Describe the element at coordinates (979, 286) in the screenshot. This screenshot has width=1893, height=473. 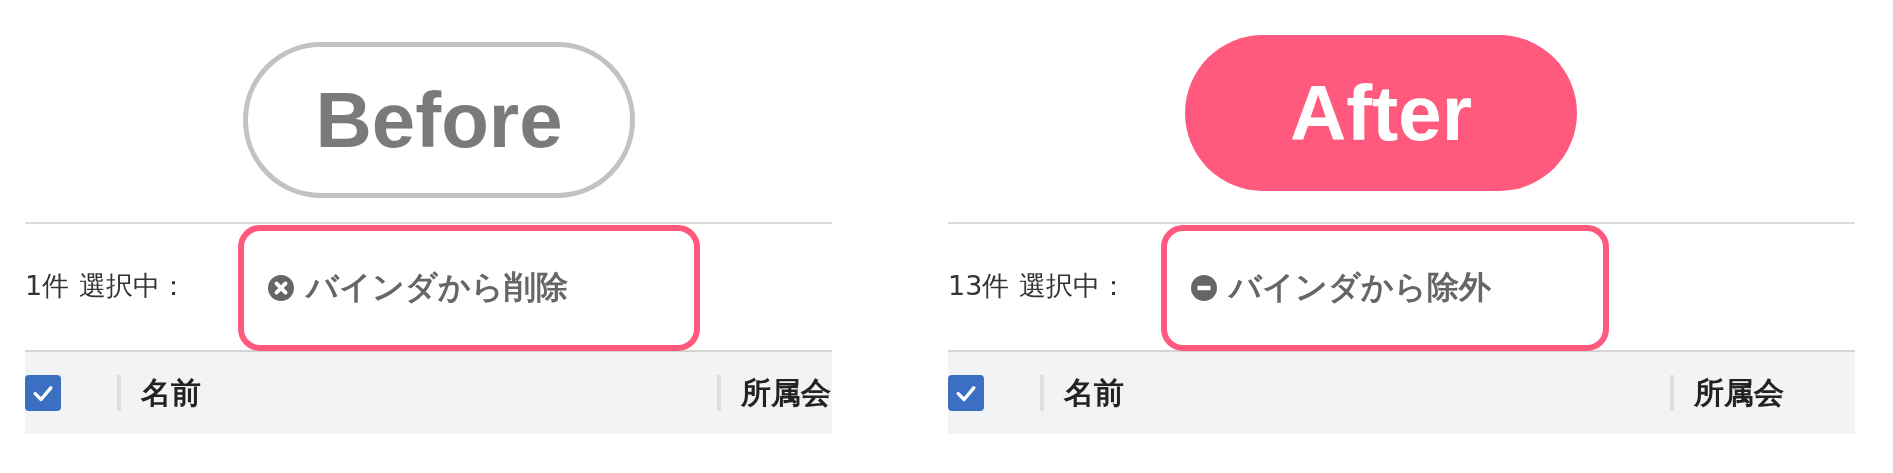
I see `selection-count: 13件` at that location.